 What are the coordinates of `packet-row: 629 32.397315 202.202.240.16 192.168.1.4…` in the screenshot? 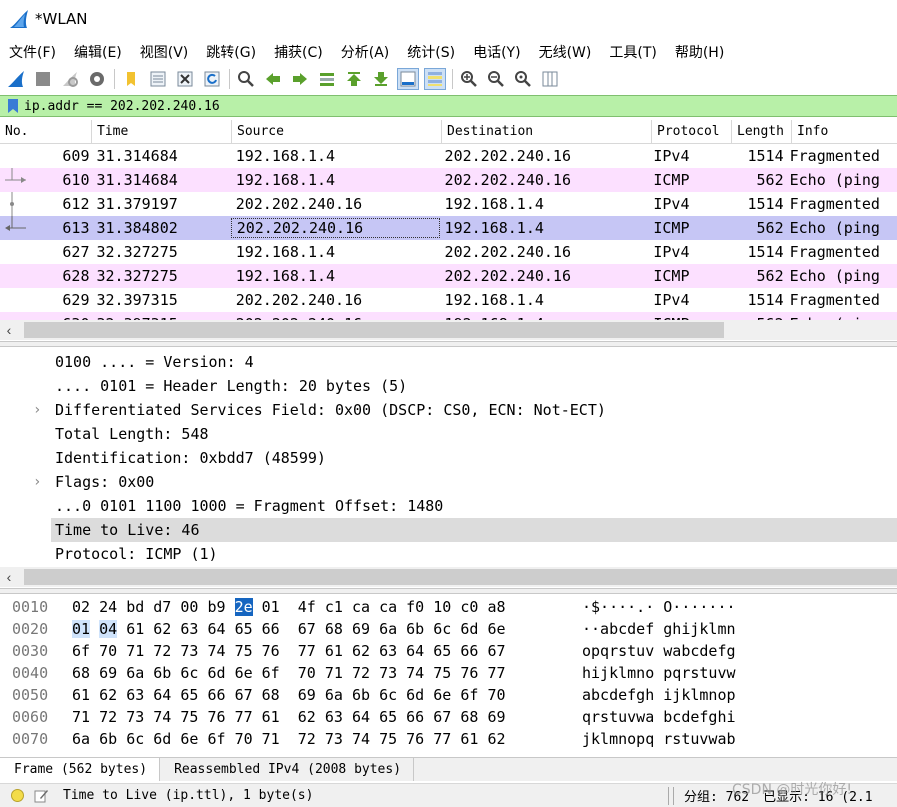 It's located at (448, 300).